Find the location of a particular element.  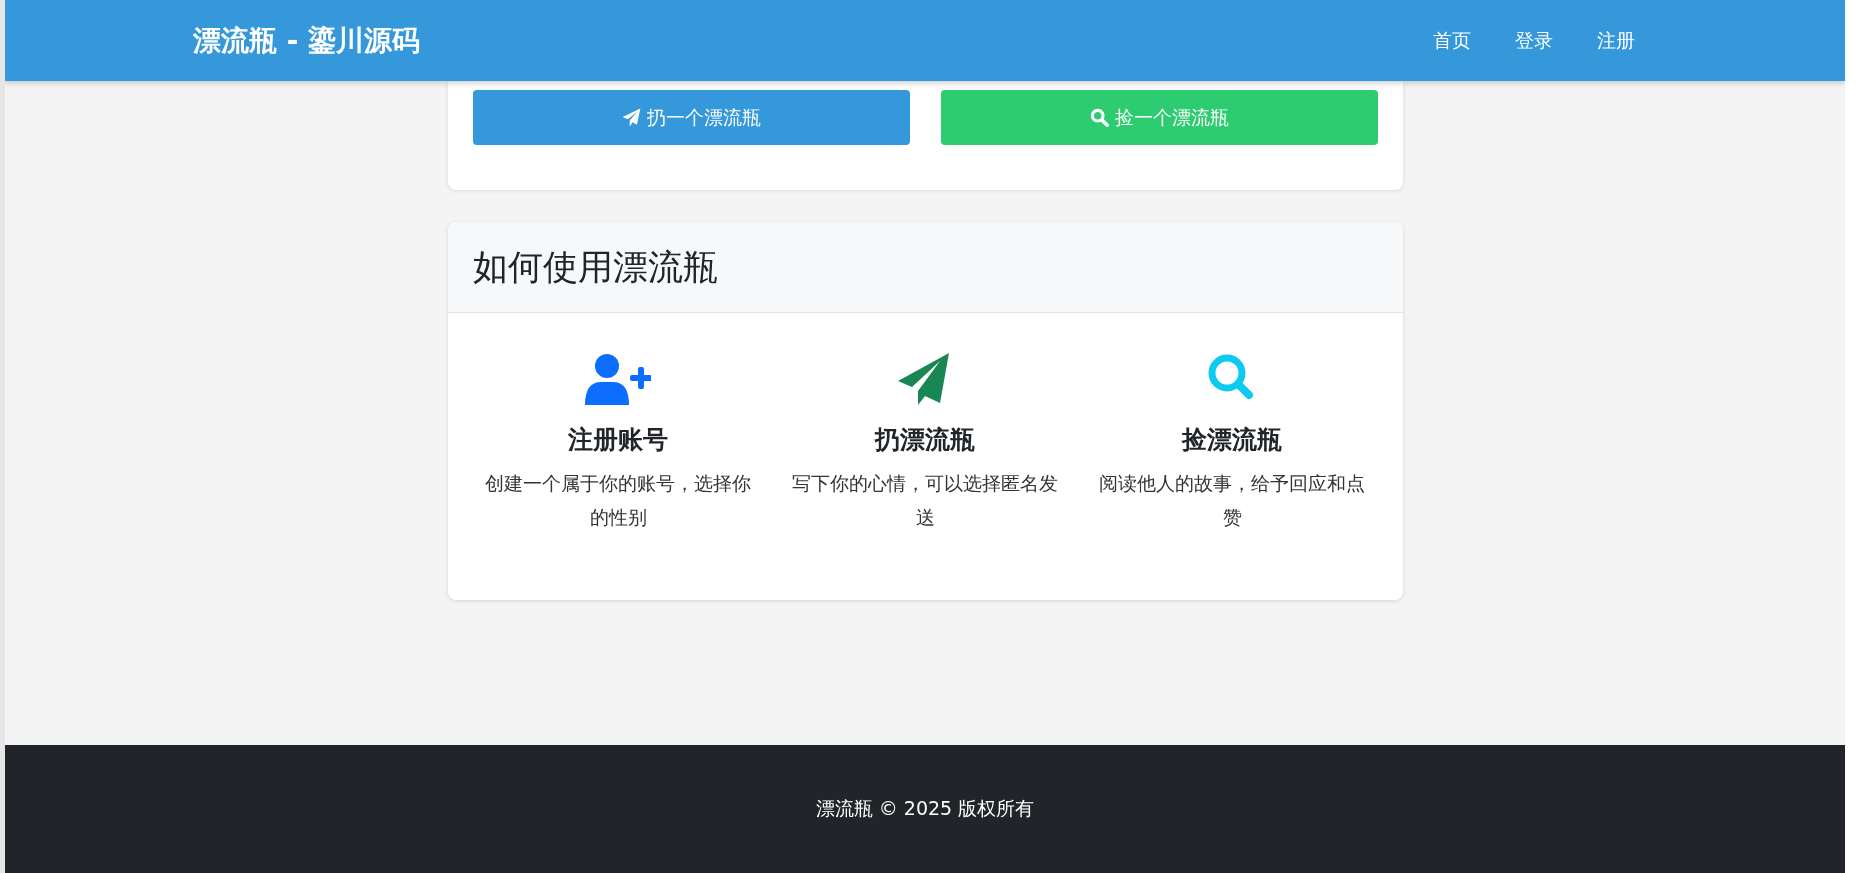

throw-bottle-button: 扔一个漂流瓶 is located at coordinates (691, 117).